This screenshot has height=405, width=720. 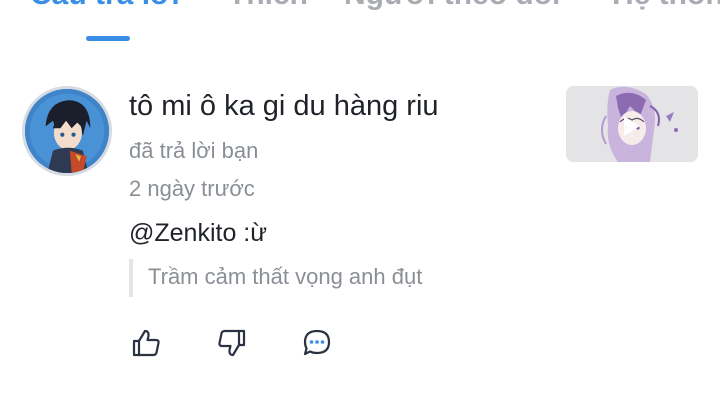 I want to click on thumbs-up-icon, so click(x=146, y=343).